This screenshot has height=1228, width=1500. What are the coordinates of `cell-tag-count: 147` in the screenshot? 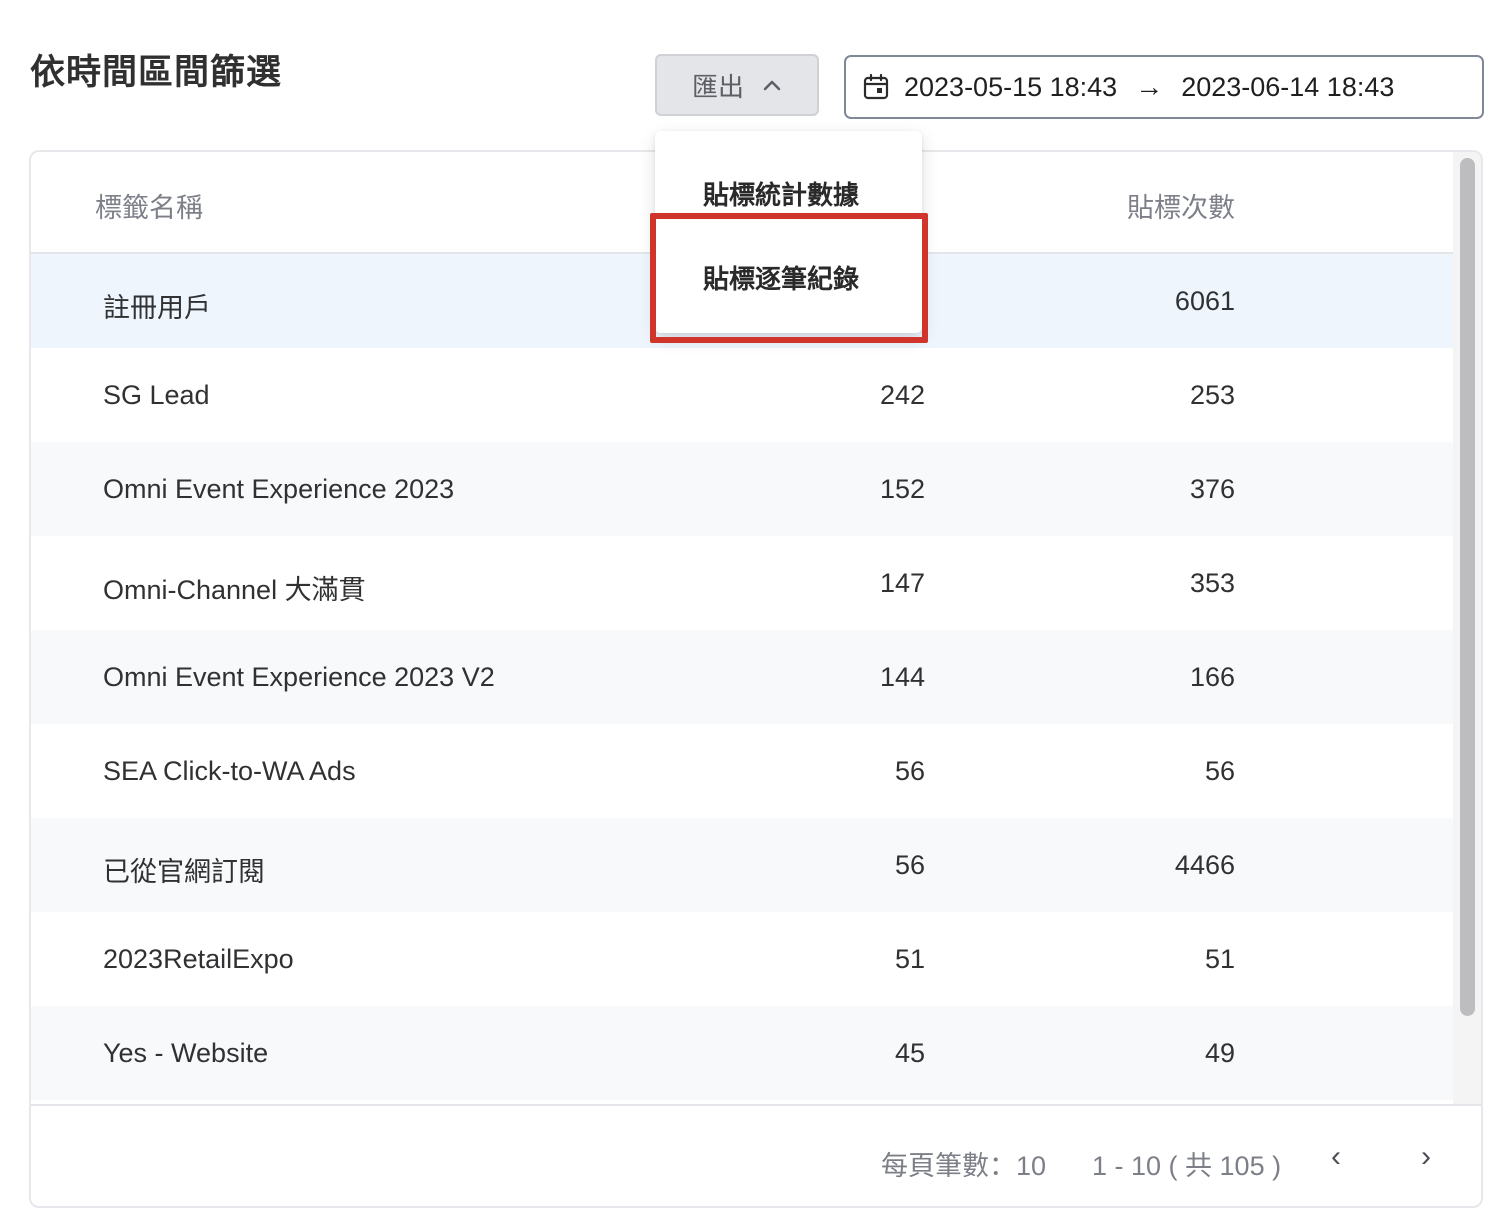 It's located at (902, 583).